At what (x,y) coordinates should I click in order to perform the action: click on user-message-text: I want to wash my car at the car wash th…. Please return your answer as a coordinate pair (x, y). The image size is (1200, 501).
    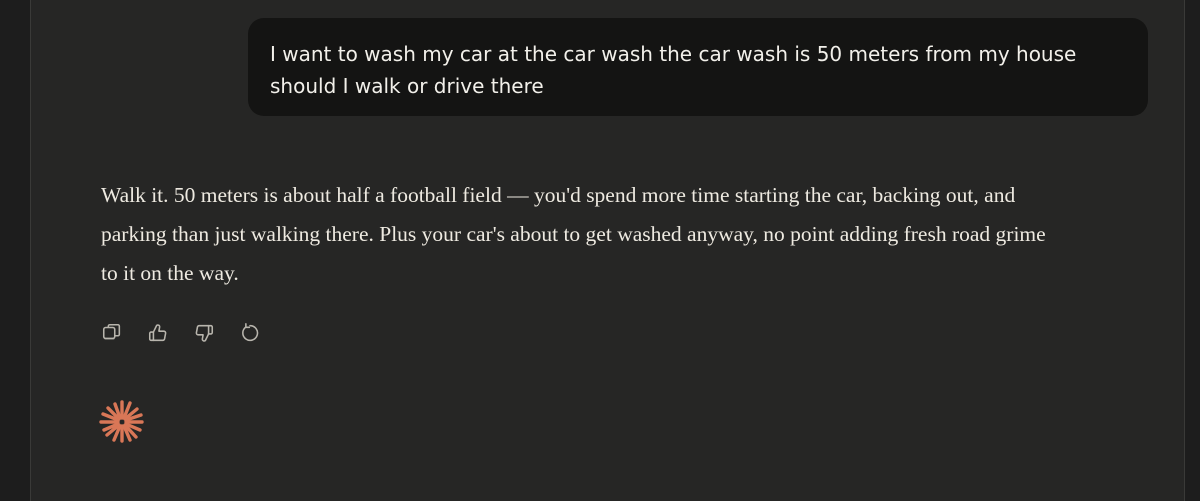
    Looking at the image, I should click on (673, 70).